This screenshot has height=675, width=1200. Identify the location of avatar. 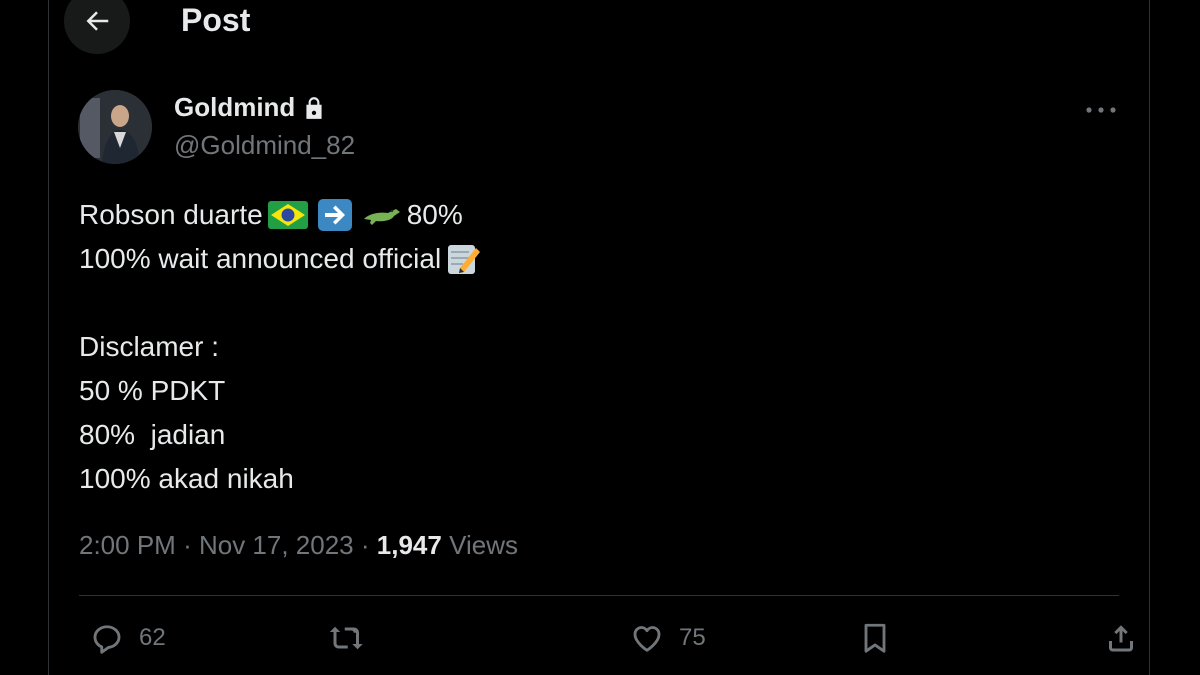
(115, 127).